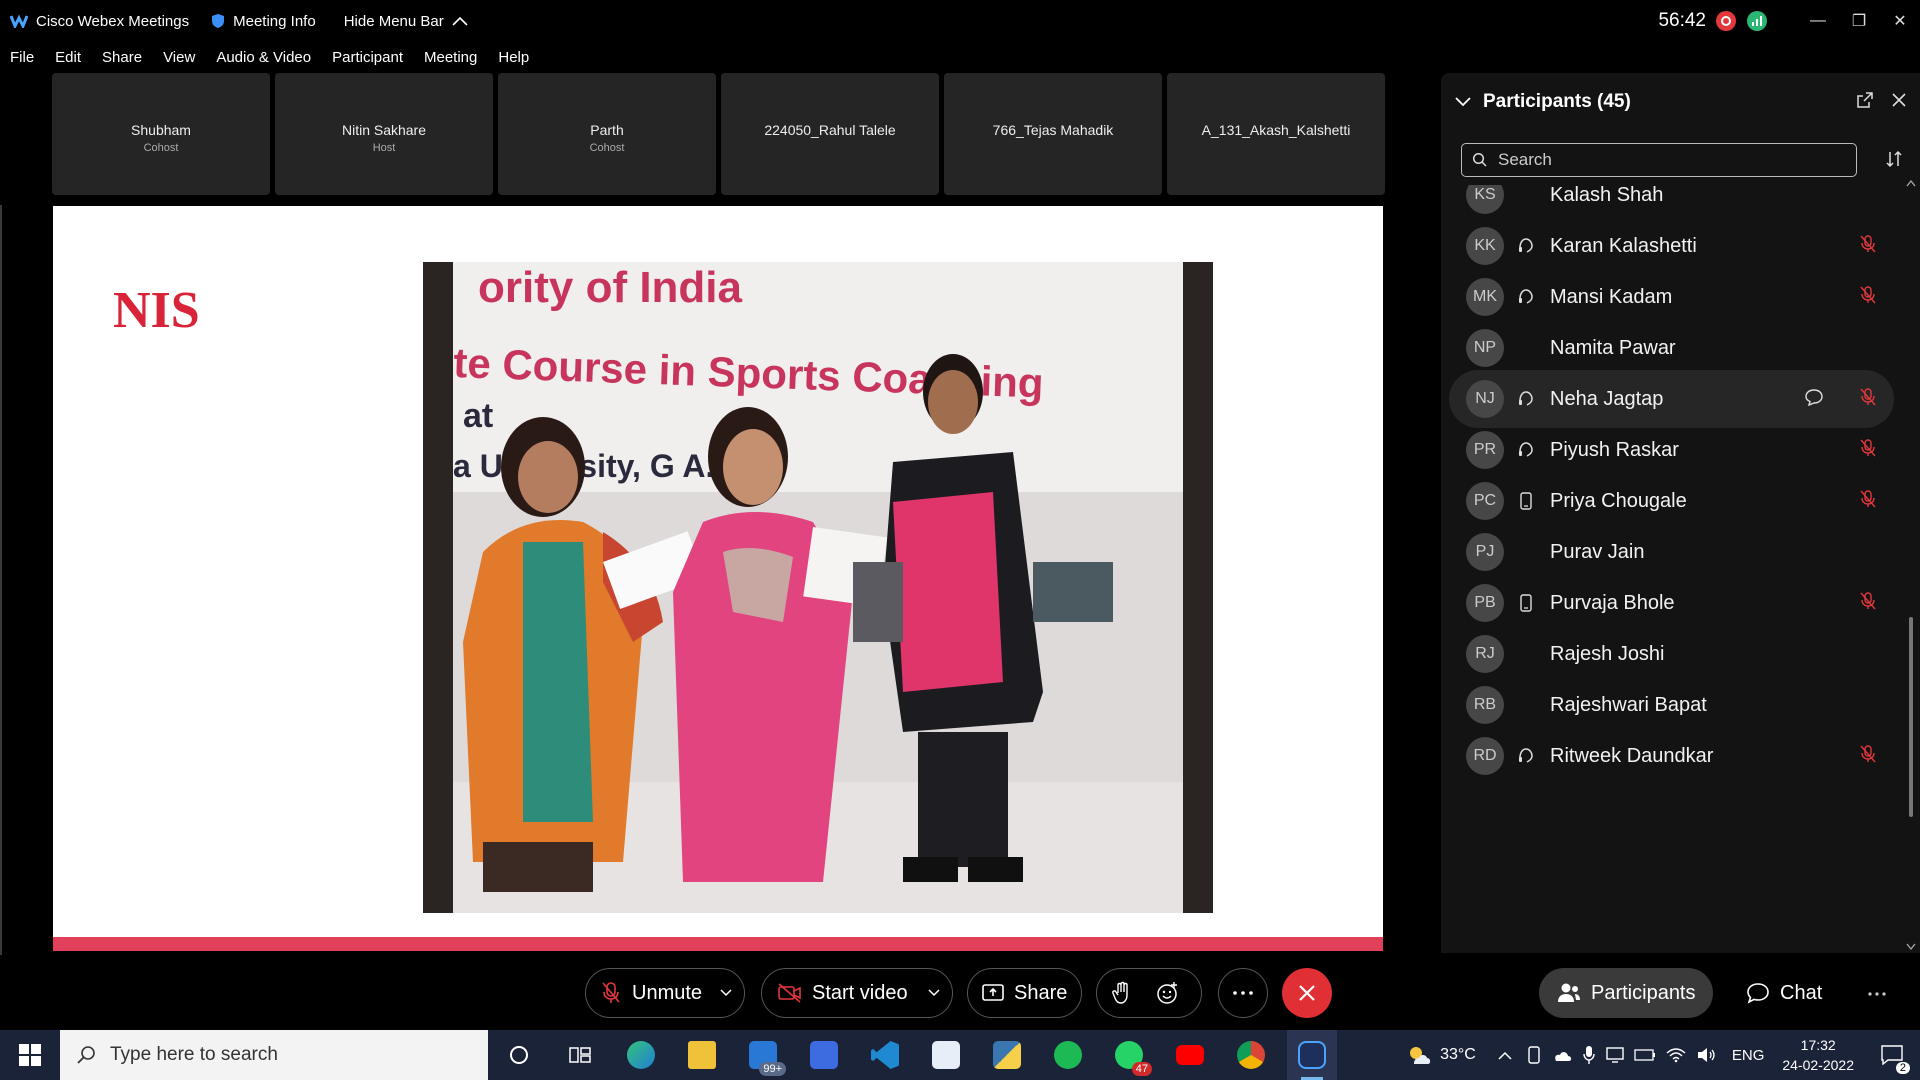 The width and height of the screenshot is (1920, 1080). Describe the element at coordinates (274, 1055) in the screenshot. I see `taskbar-search-box: Type here to search` at that location.